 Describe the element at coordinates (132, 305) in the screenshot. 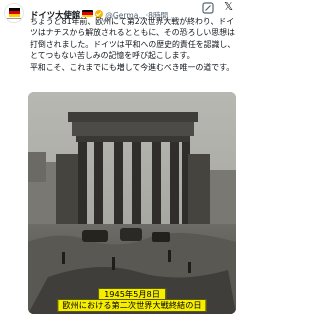

I see `caption-title: 欧州における第二次世界大戦終結の日` at that location.